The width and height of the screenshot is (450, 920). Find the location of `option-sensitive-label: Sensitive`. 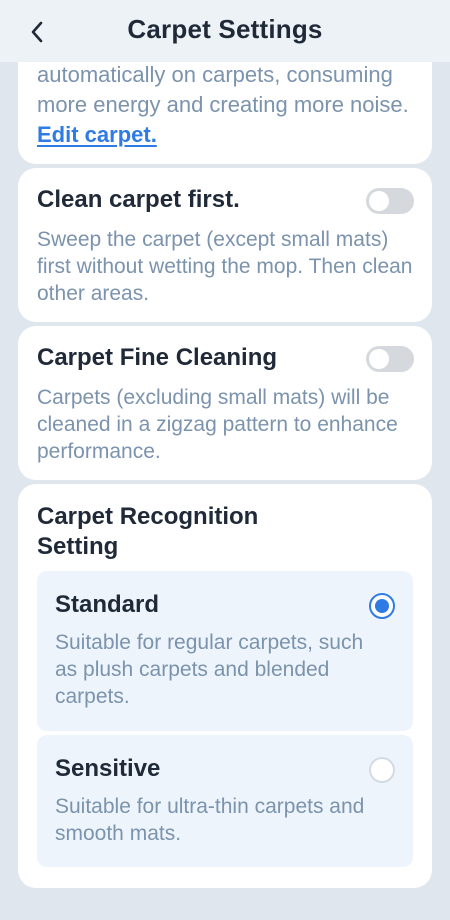

option-sensitive-label: Sensitive is located at coordinates (108, 768).